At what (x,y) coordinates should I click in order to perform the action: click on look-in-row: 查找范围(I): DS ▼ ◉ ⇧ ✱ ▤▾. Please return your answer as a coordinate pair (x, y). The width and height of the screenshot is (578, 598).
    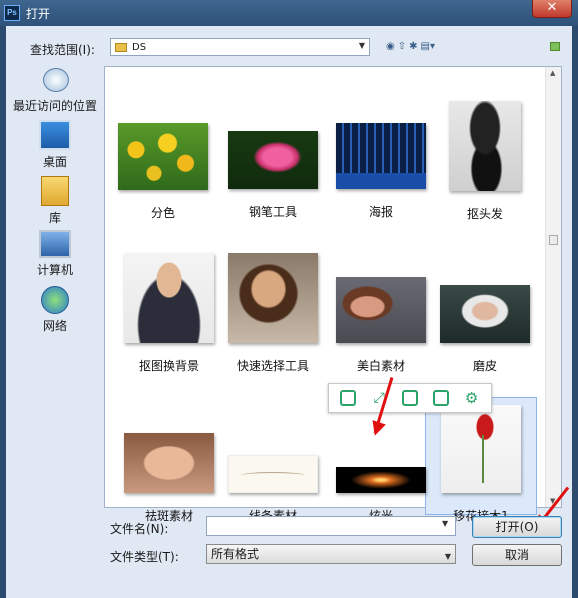
    Looking at the image, I should click on (289, 48).